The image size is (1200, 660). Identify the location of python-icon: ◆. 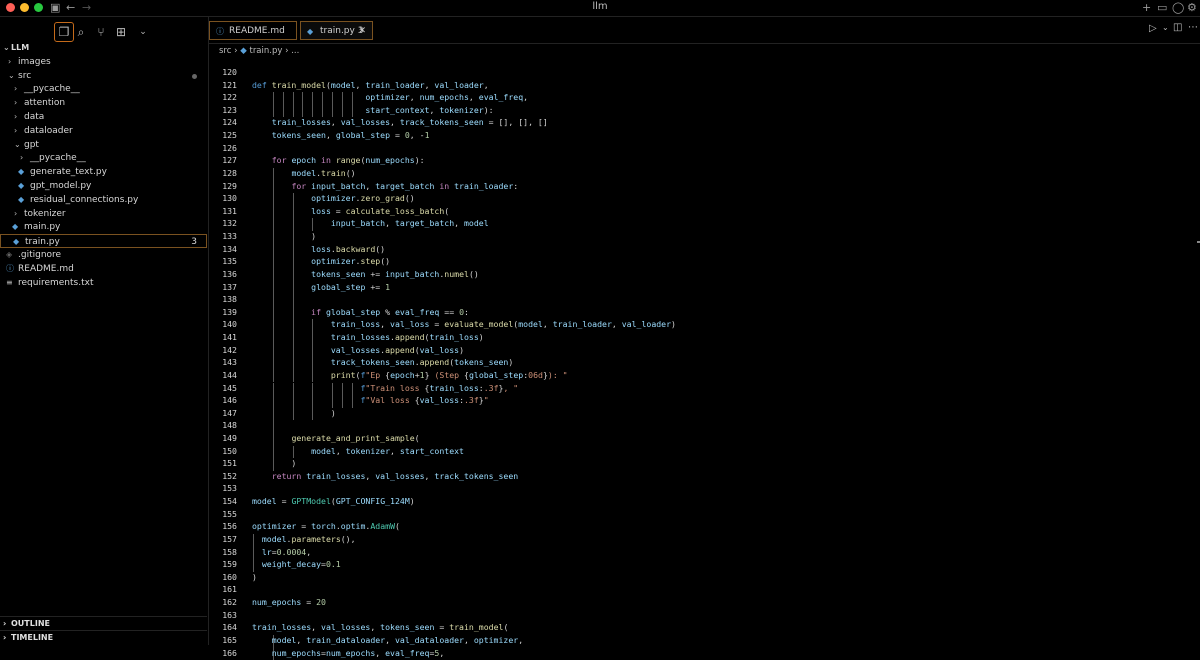
(310, 31).